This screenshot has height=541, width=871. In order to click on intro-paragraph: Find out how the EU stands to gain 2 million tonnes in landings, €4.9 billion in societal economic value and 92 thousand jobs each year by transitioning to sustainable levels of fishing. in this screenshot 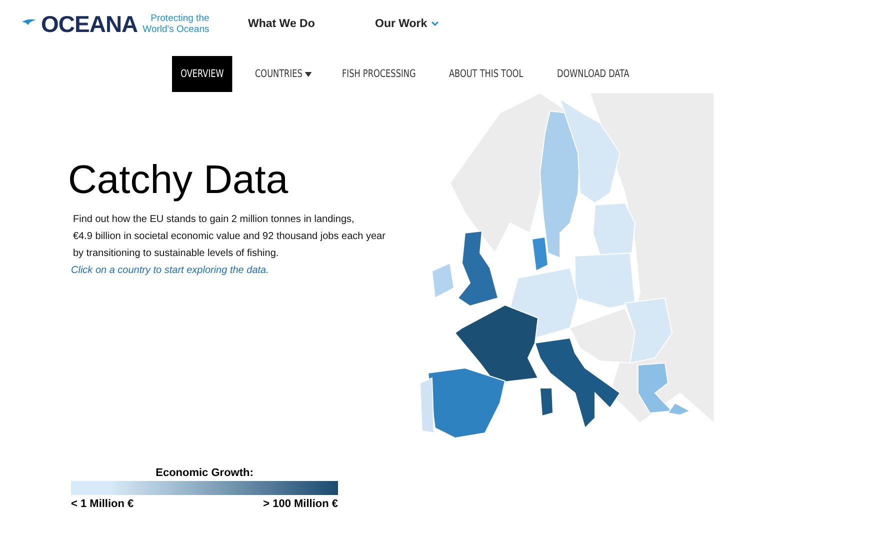, I will do `click(229, 237)`.